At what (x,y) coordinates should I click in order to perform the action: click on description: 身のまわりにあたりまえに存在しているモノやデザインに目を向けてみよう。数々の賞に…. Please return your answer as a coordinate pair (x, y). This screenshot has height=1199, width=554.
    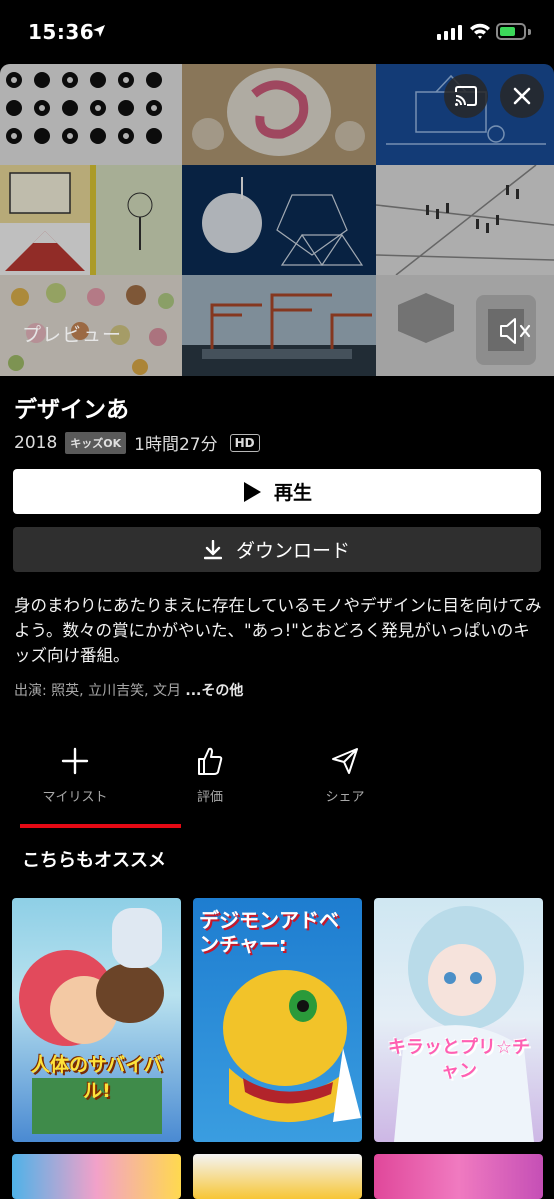
    Looking at the image, I should click on (278, 630).